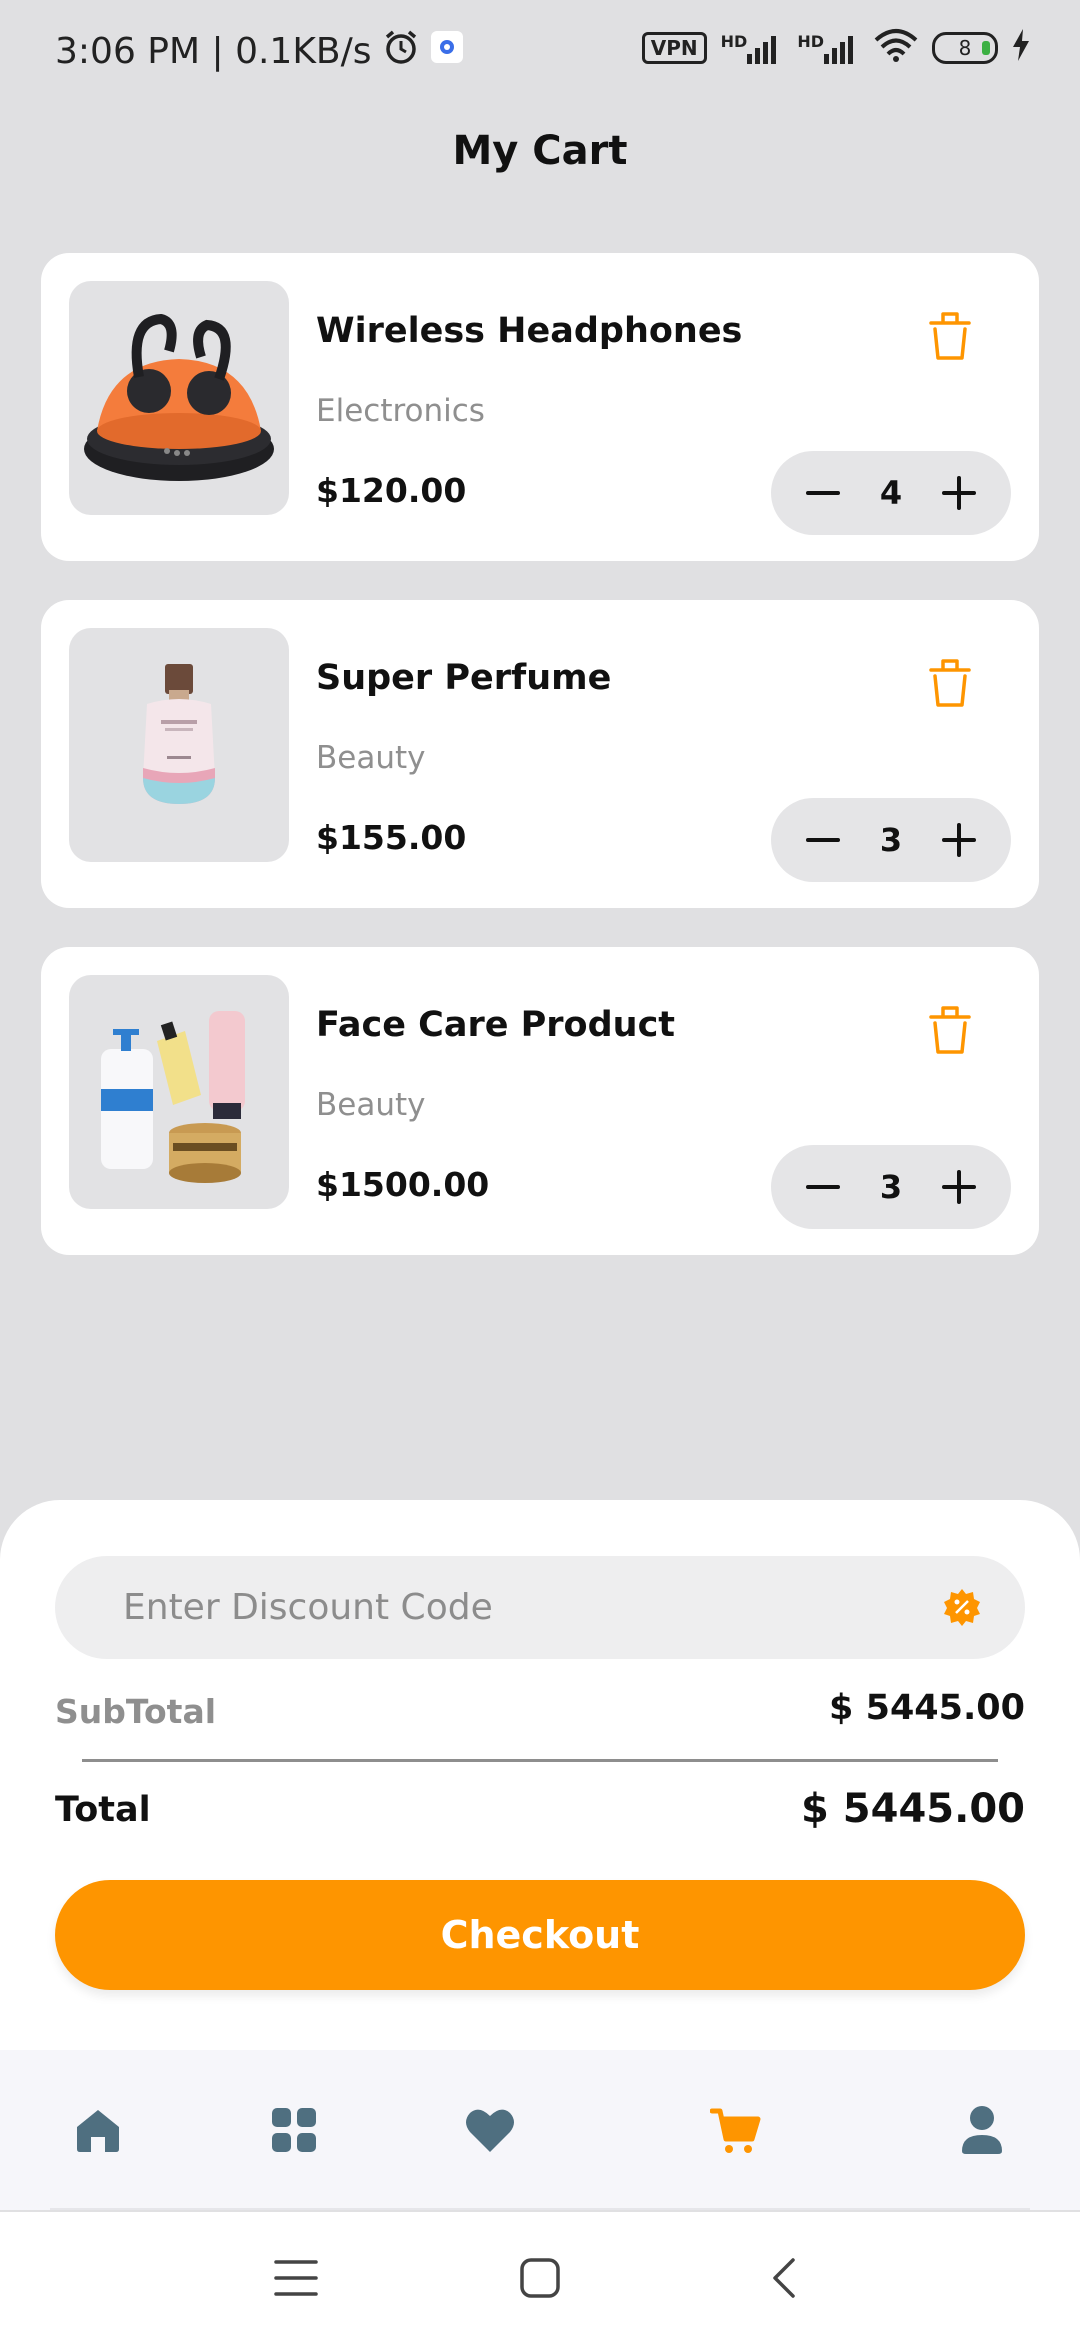 The image size is (1080, 2340). What do you see at coordinates (179, 398) in the screenshot?
I see `headphones-image` at bounding box center [179, 398].